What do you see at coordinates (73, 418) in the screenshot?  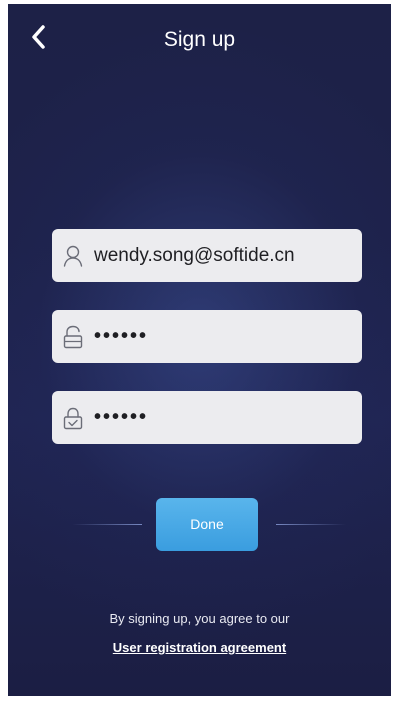 I see `lock-check-icon` at bounding box center [73, 418].